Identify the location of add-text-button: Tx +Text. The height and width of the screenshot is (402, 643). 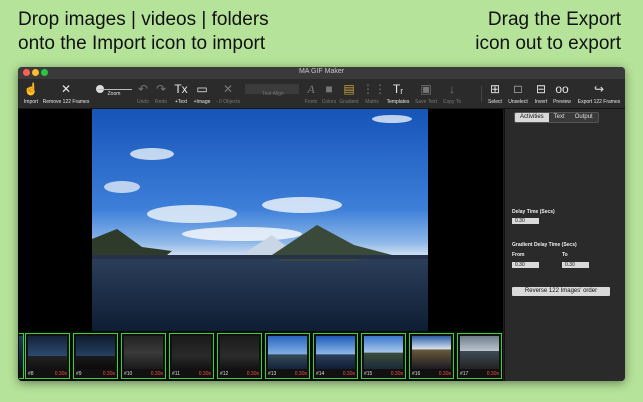
(181, 94).